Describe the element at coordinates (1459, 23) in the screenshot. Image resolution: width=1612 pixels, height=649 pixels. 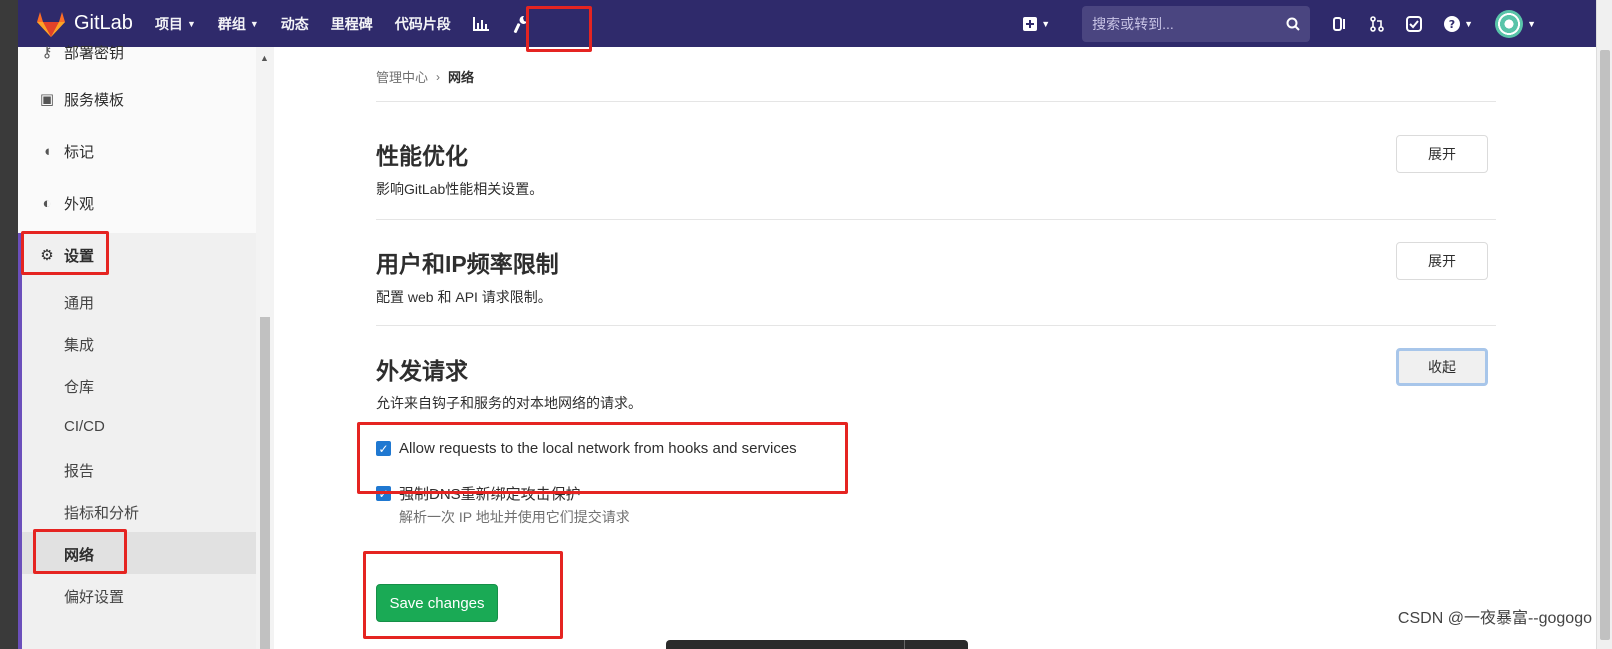
I see `help-icon: ? ▼` at that location.